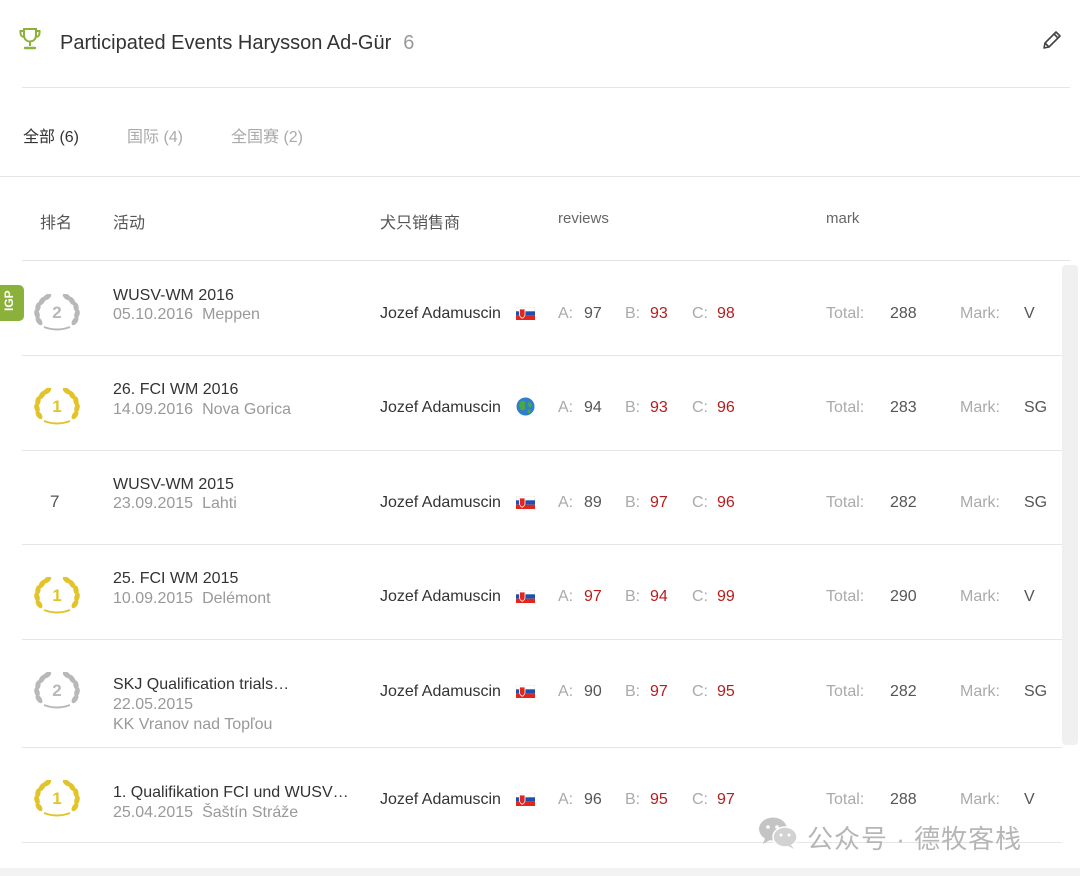 This screenshot has width=1080, height=876. What do you see at coordinates (540, 872) in the screenshot?
I see `bottom-edge` at bounding box center [540, 872].